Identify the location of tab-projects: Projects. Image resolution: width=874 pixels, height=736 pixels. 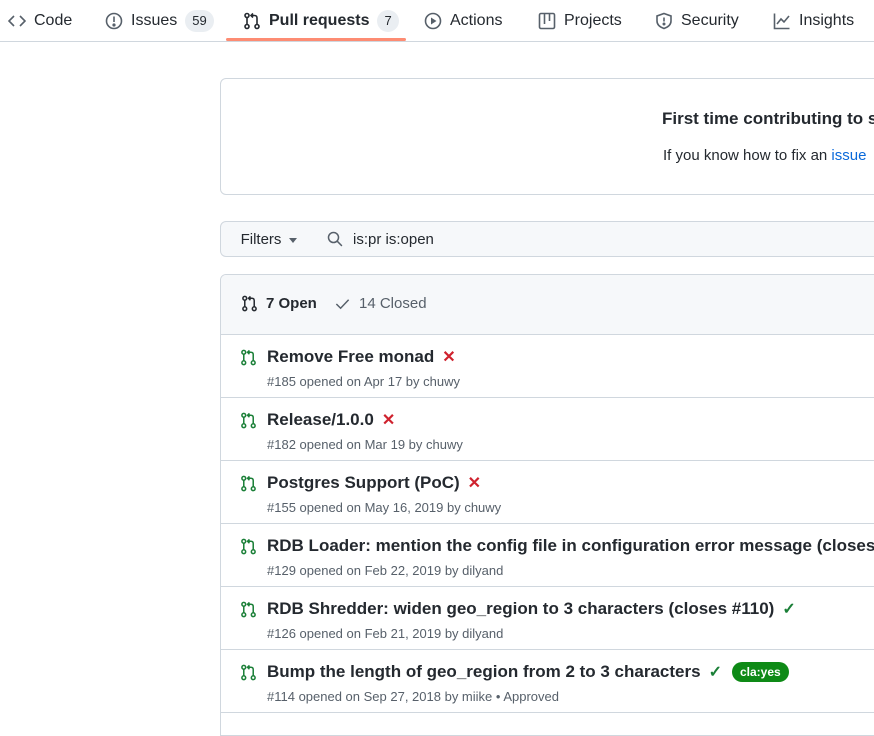
(580, 20).